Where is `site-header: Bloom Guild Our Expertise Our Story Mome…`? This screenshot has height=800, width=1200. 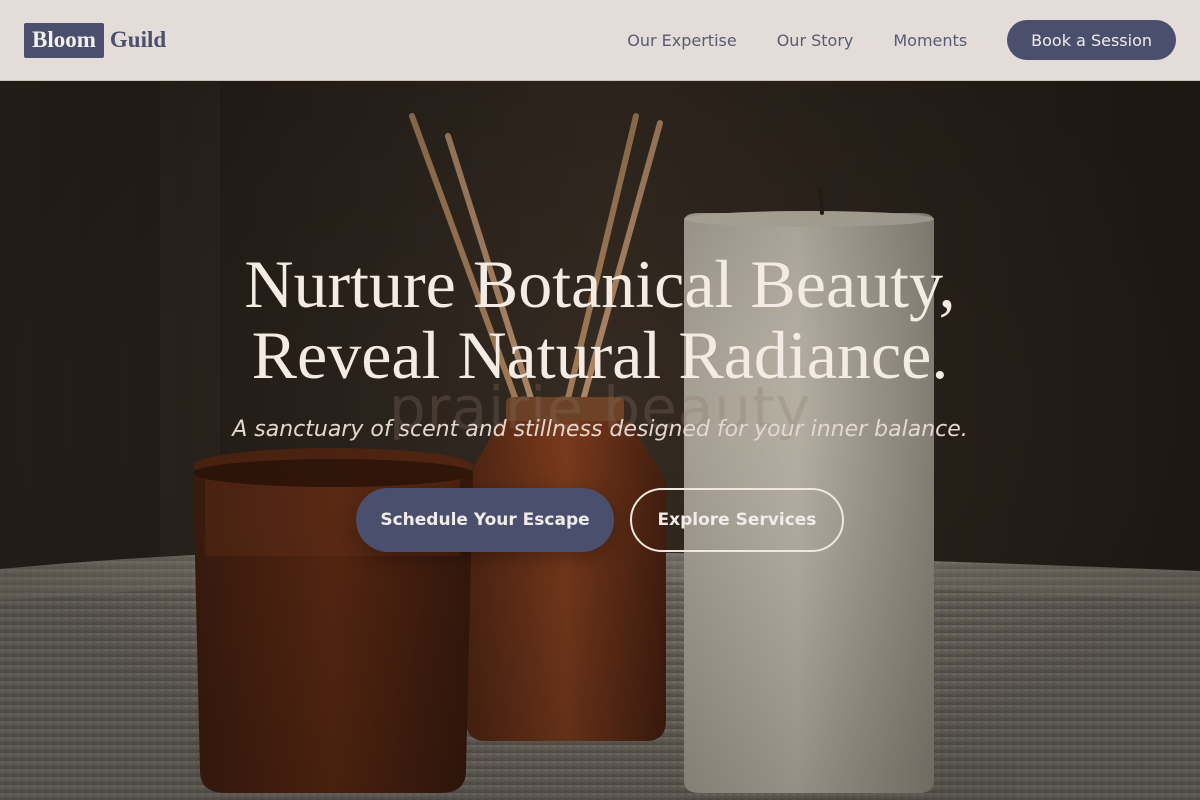 site-header: Bloom Guild Our Expertise Our Story Mome… is located at coordinates (600, 40).